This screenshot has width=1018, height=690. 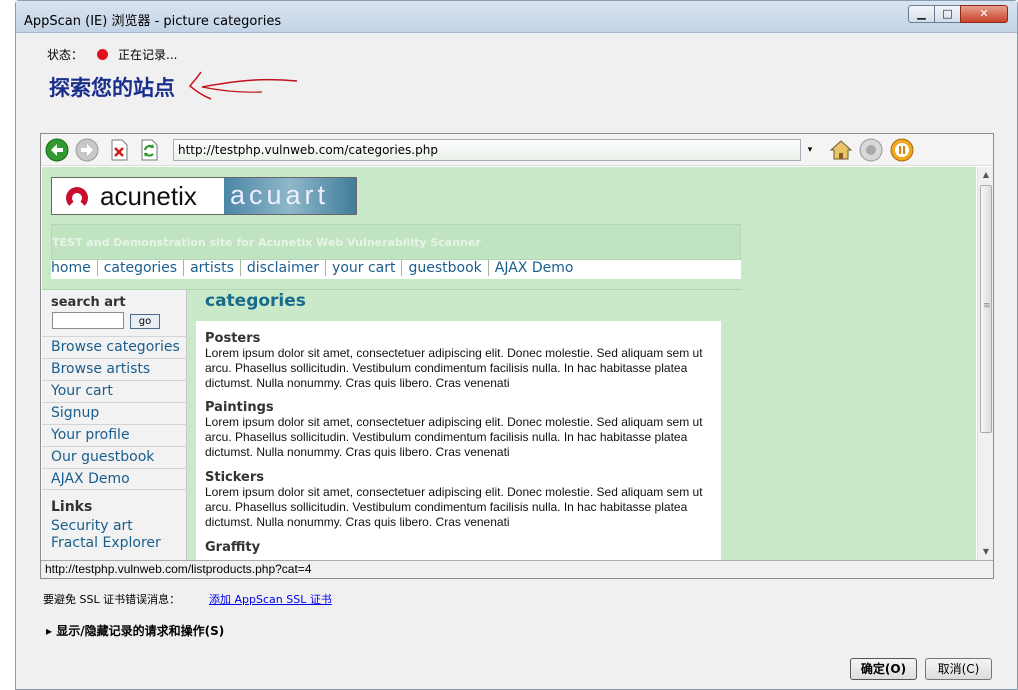 I want to click on record-stop-icon, so click(x=871, y=150).